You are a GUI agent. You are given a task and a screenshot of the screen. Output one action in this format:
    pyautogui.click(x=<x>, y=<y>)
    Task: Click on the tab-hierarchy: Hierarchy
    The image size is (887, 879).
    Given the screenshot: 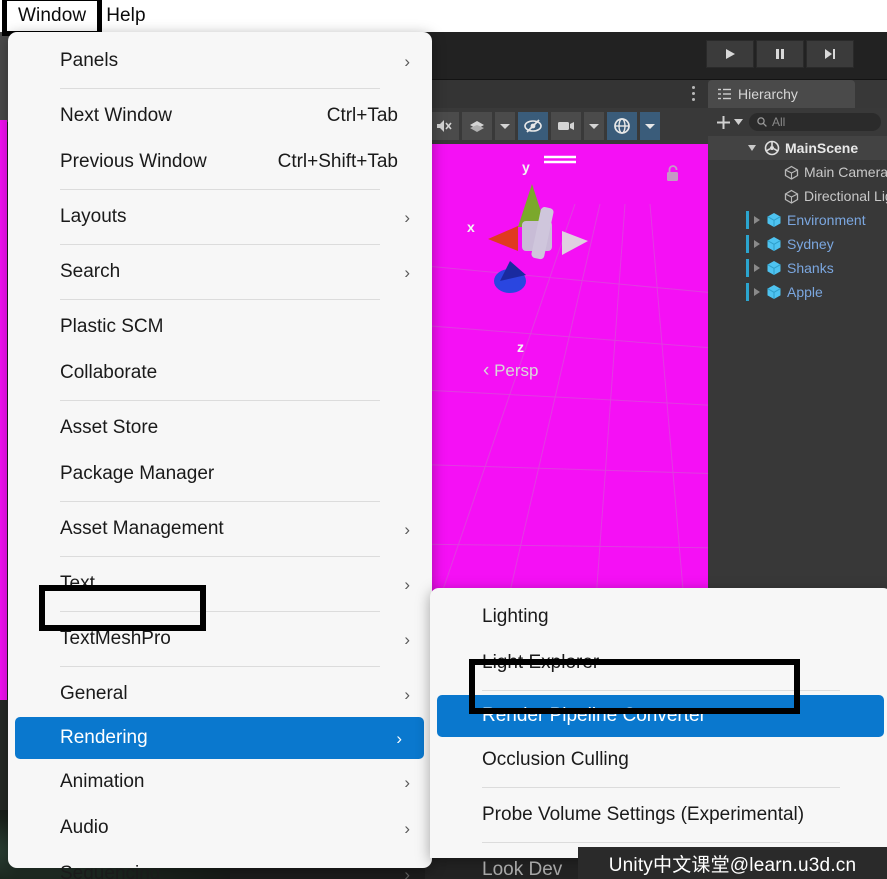 What is the action you would take?
    pyautogui.click(x=781, y=94)
    